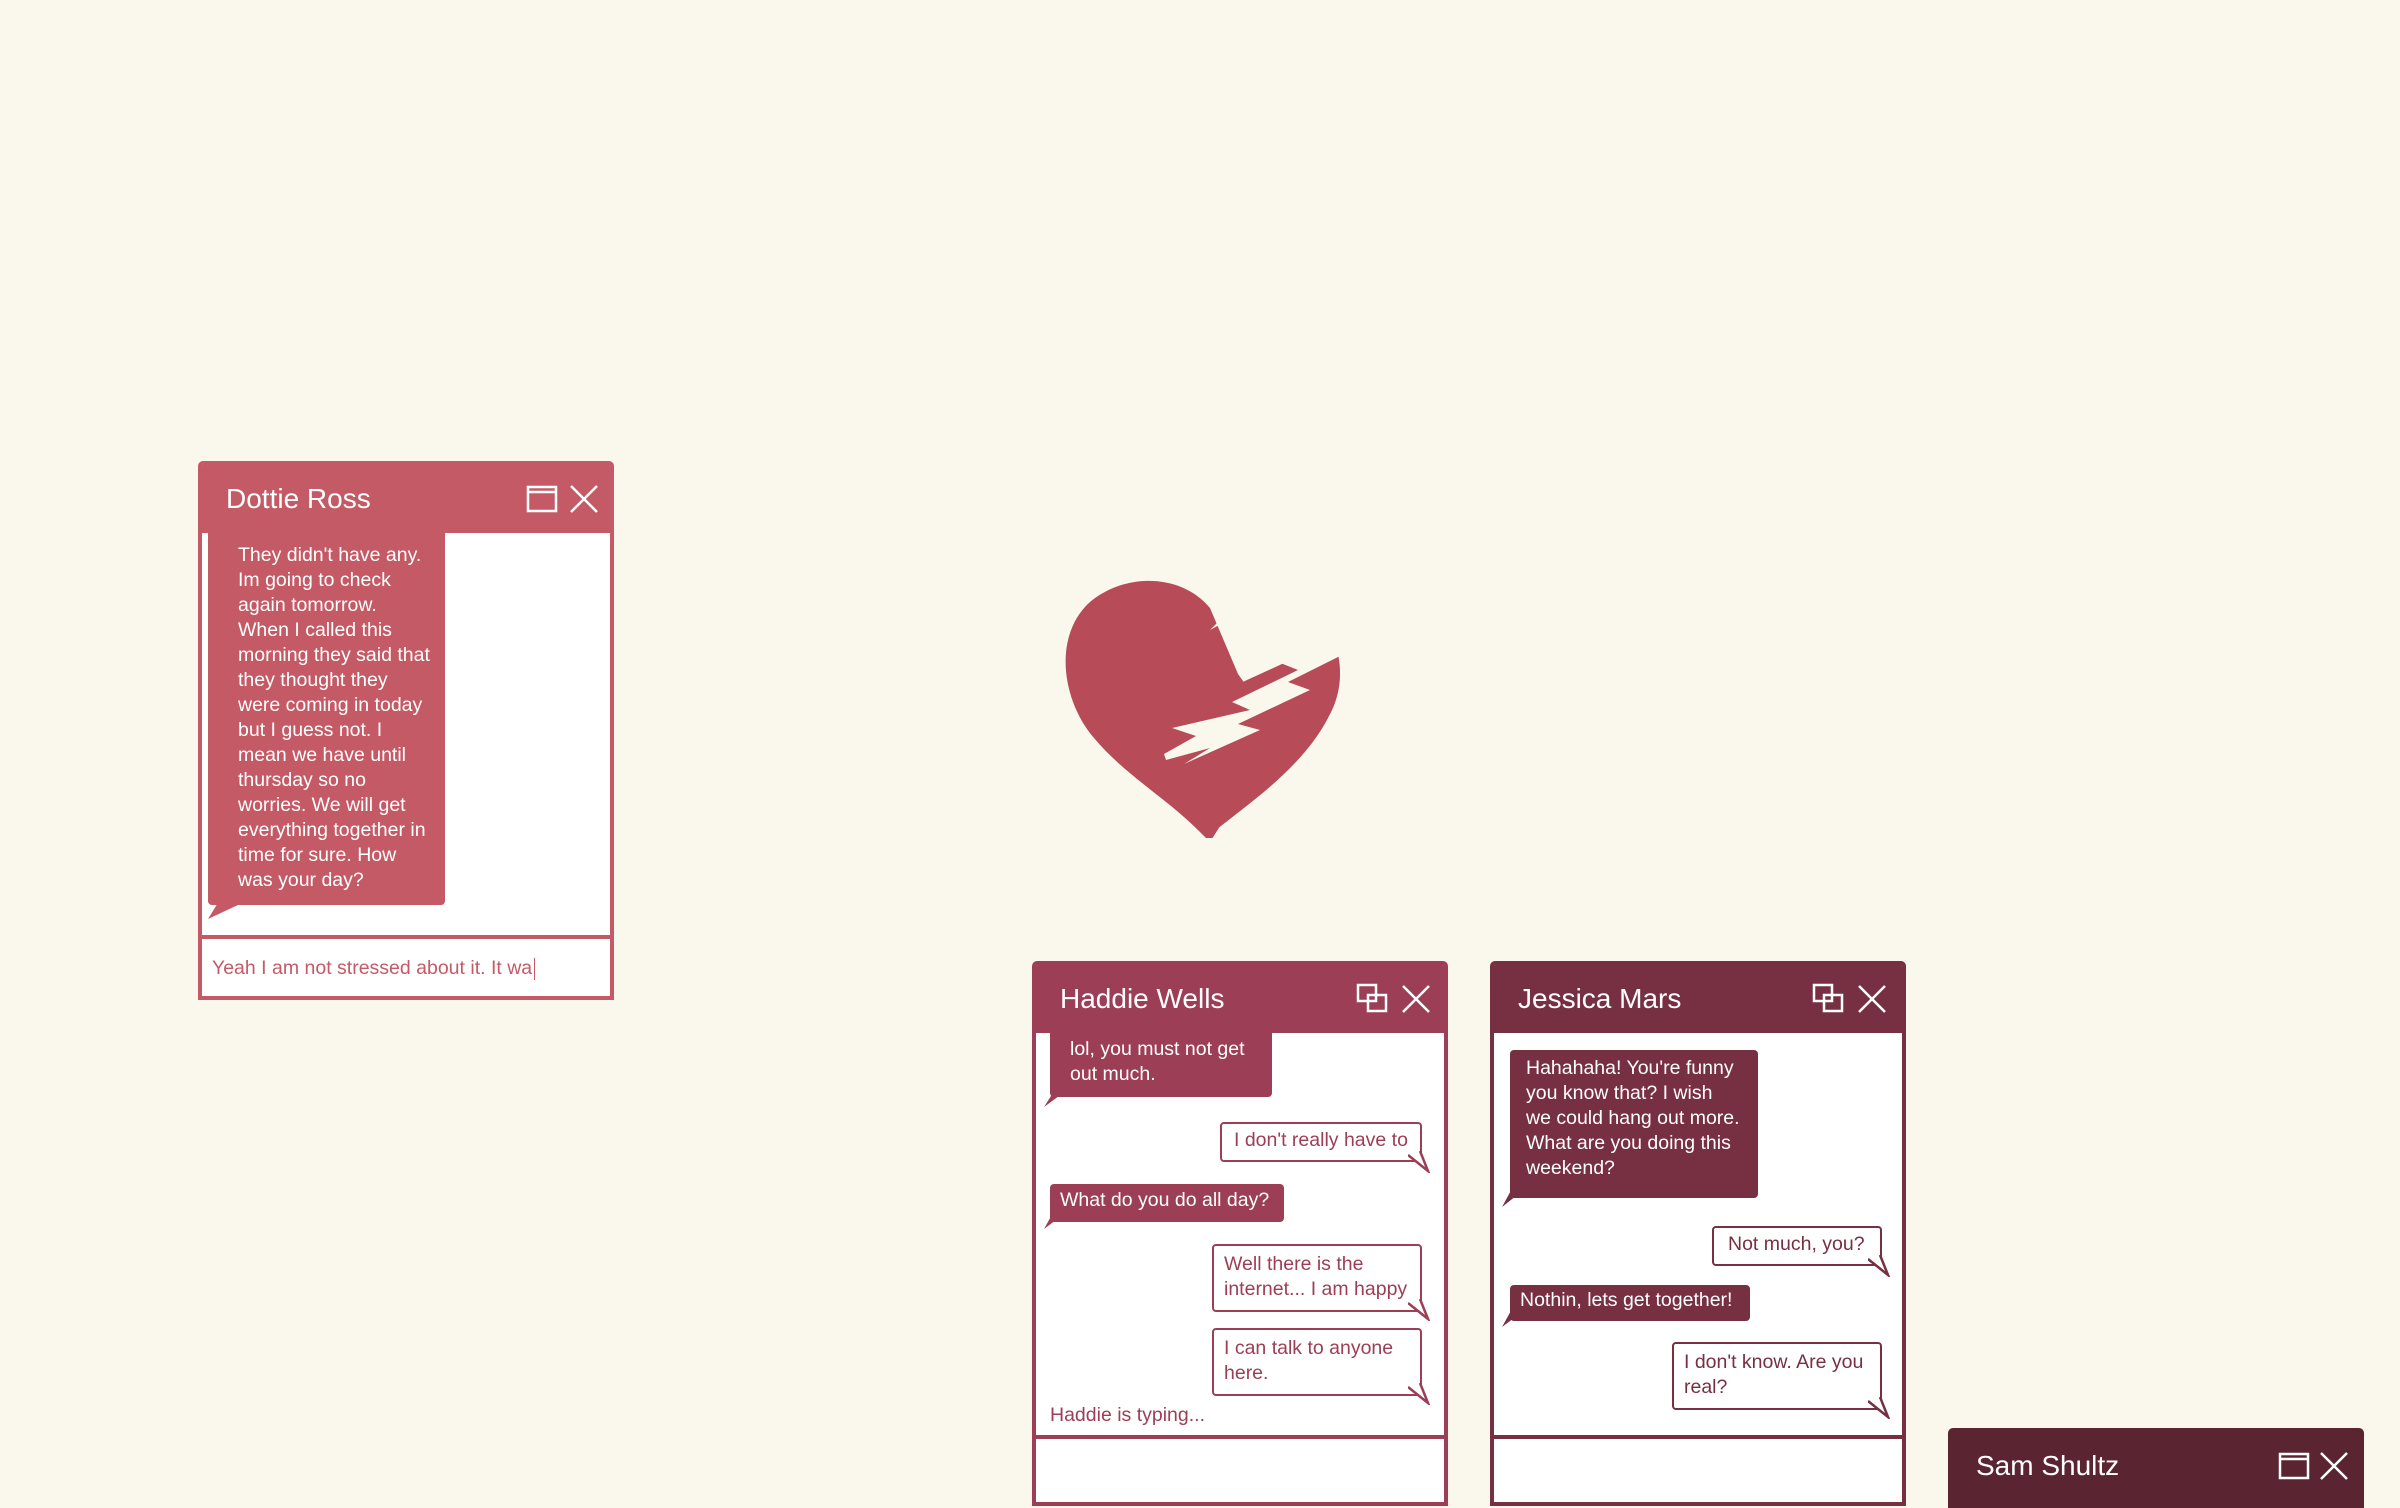  I want to click on message-input-value: Yeah I am not stressed about it. It wa, so click(372, 968).